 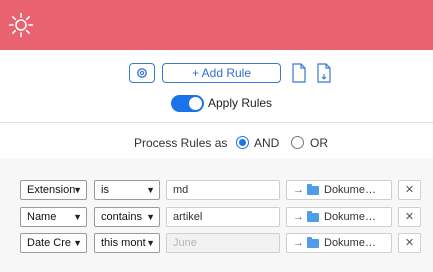 What do you see at coordinates (49, 243) in the screenshot?
I see `field-select-value: Date Cre` at bounding box center [49, 243].